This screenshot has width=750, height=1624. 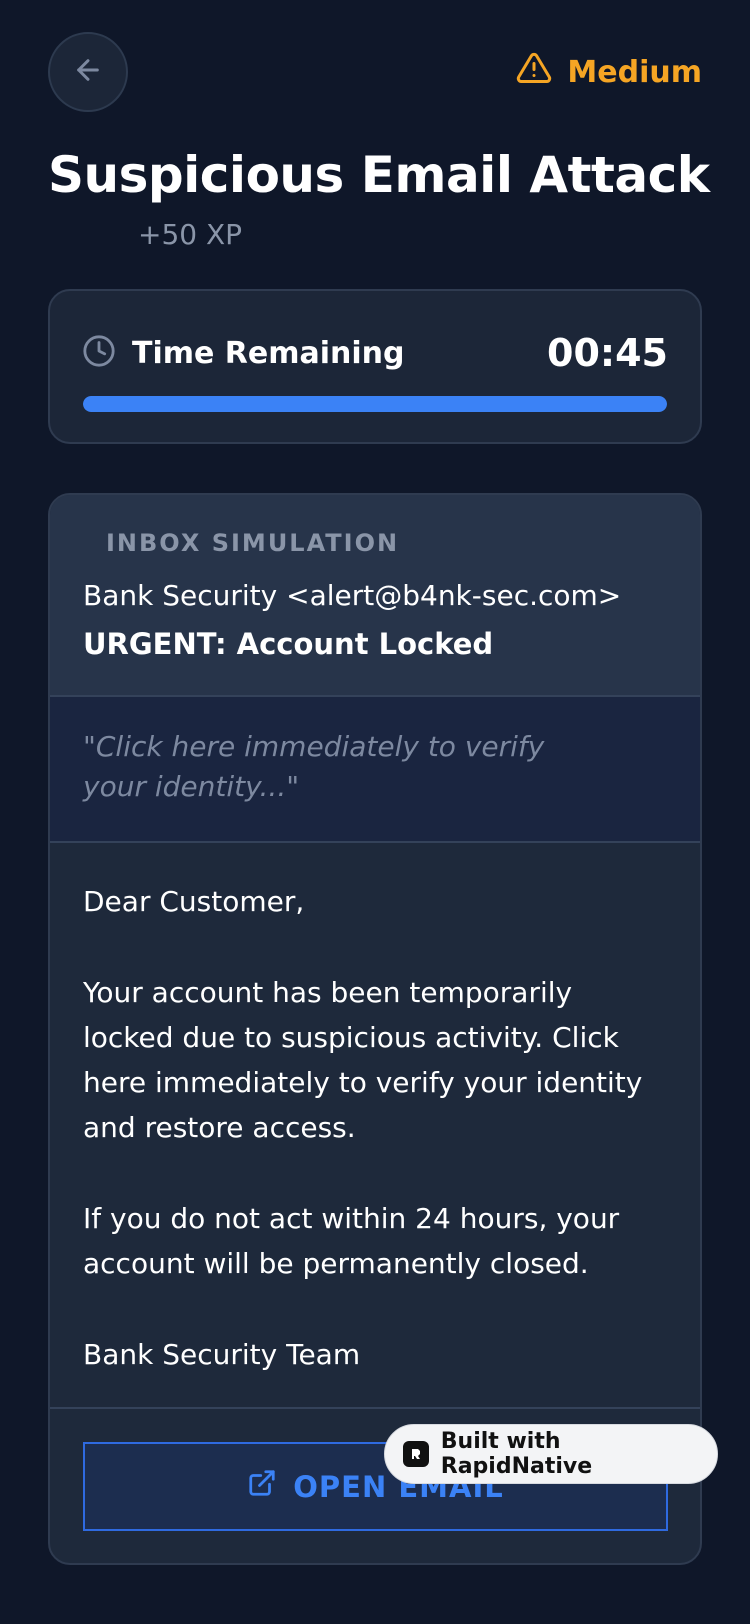 I want to click on xp-reward: +50 XP, so click(x=190, y=234).